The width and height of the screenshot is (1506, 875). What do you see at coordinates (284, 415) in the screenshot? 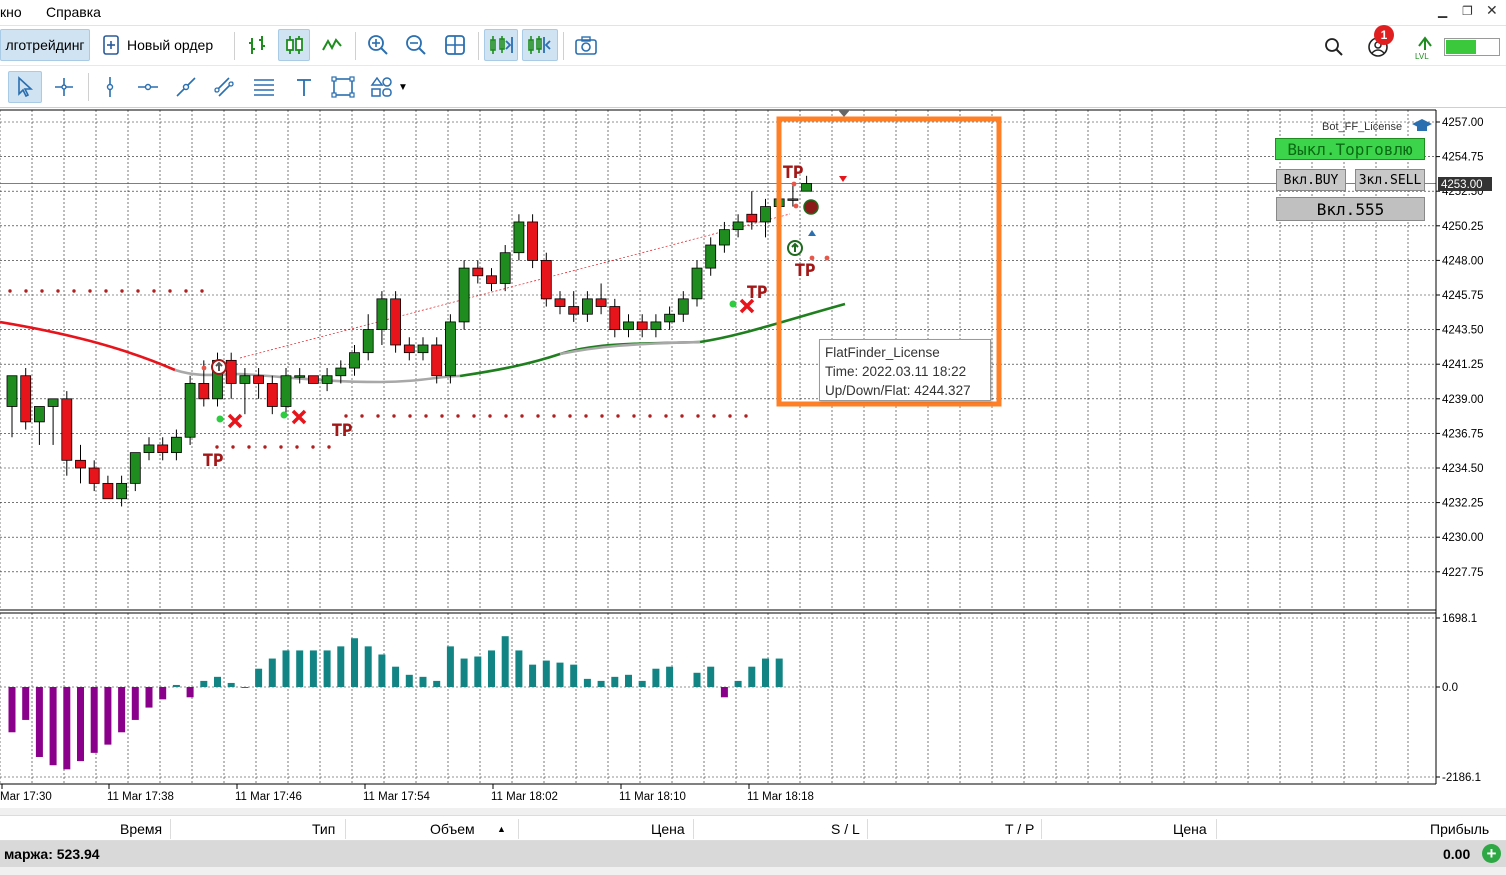
I see `entry-dot` at bounding box center [284, 415].